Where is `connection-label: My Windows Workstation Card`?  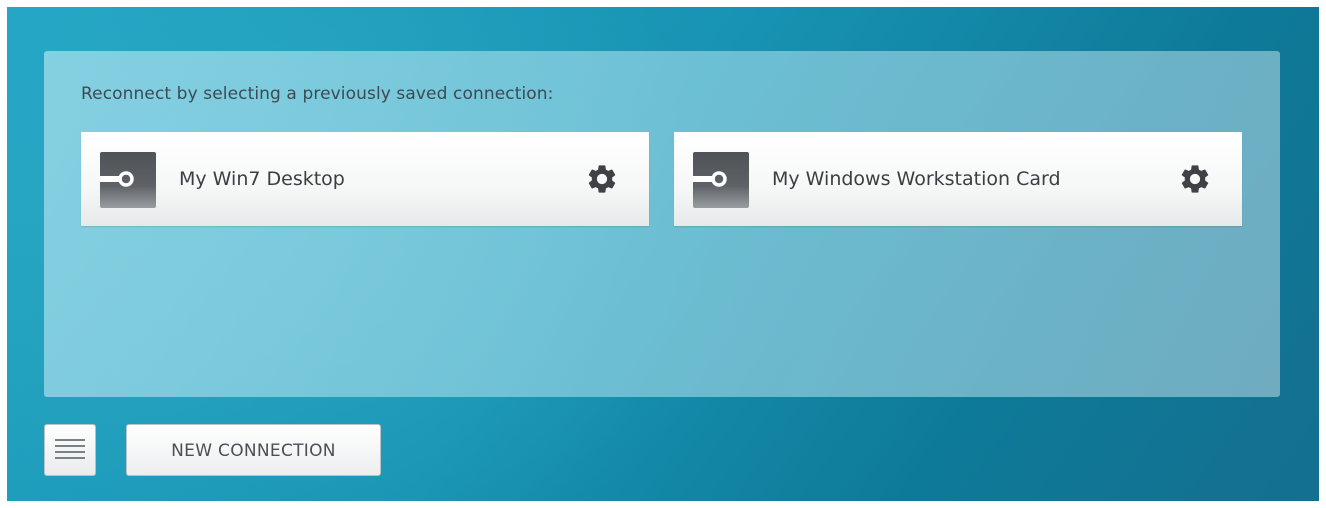 connection-label: My Windows Workstation Card is located at coordinates (916, 179).